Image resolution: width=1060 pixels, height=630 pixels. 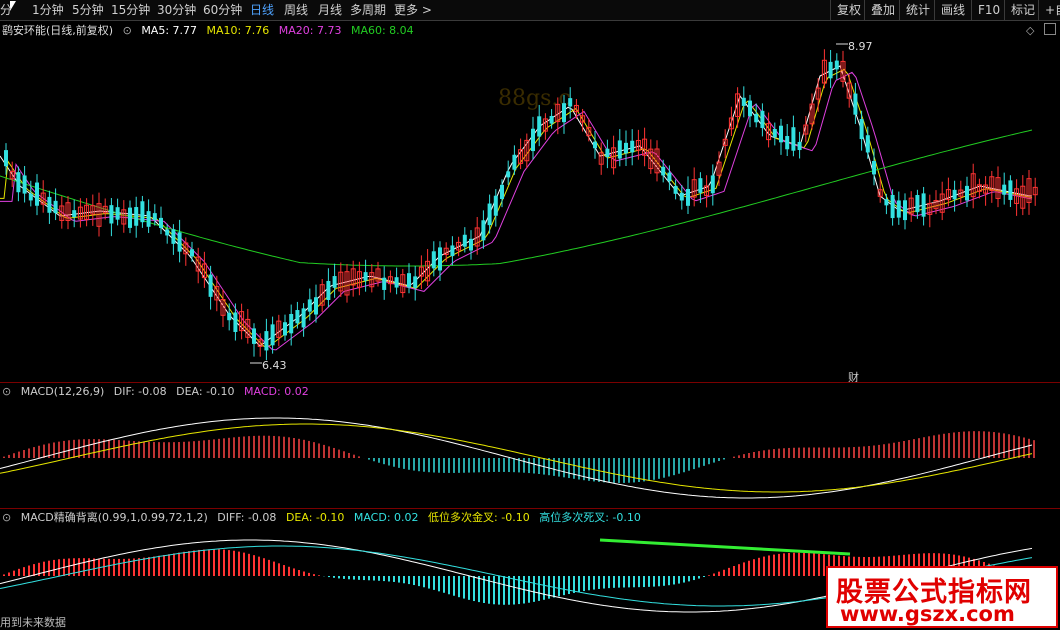 I want to click on tab-5min: 5分钟, so click(x=88, y=10).